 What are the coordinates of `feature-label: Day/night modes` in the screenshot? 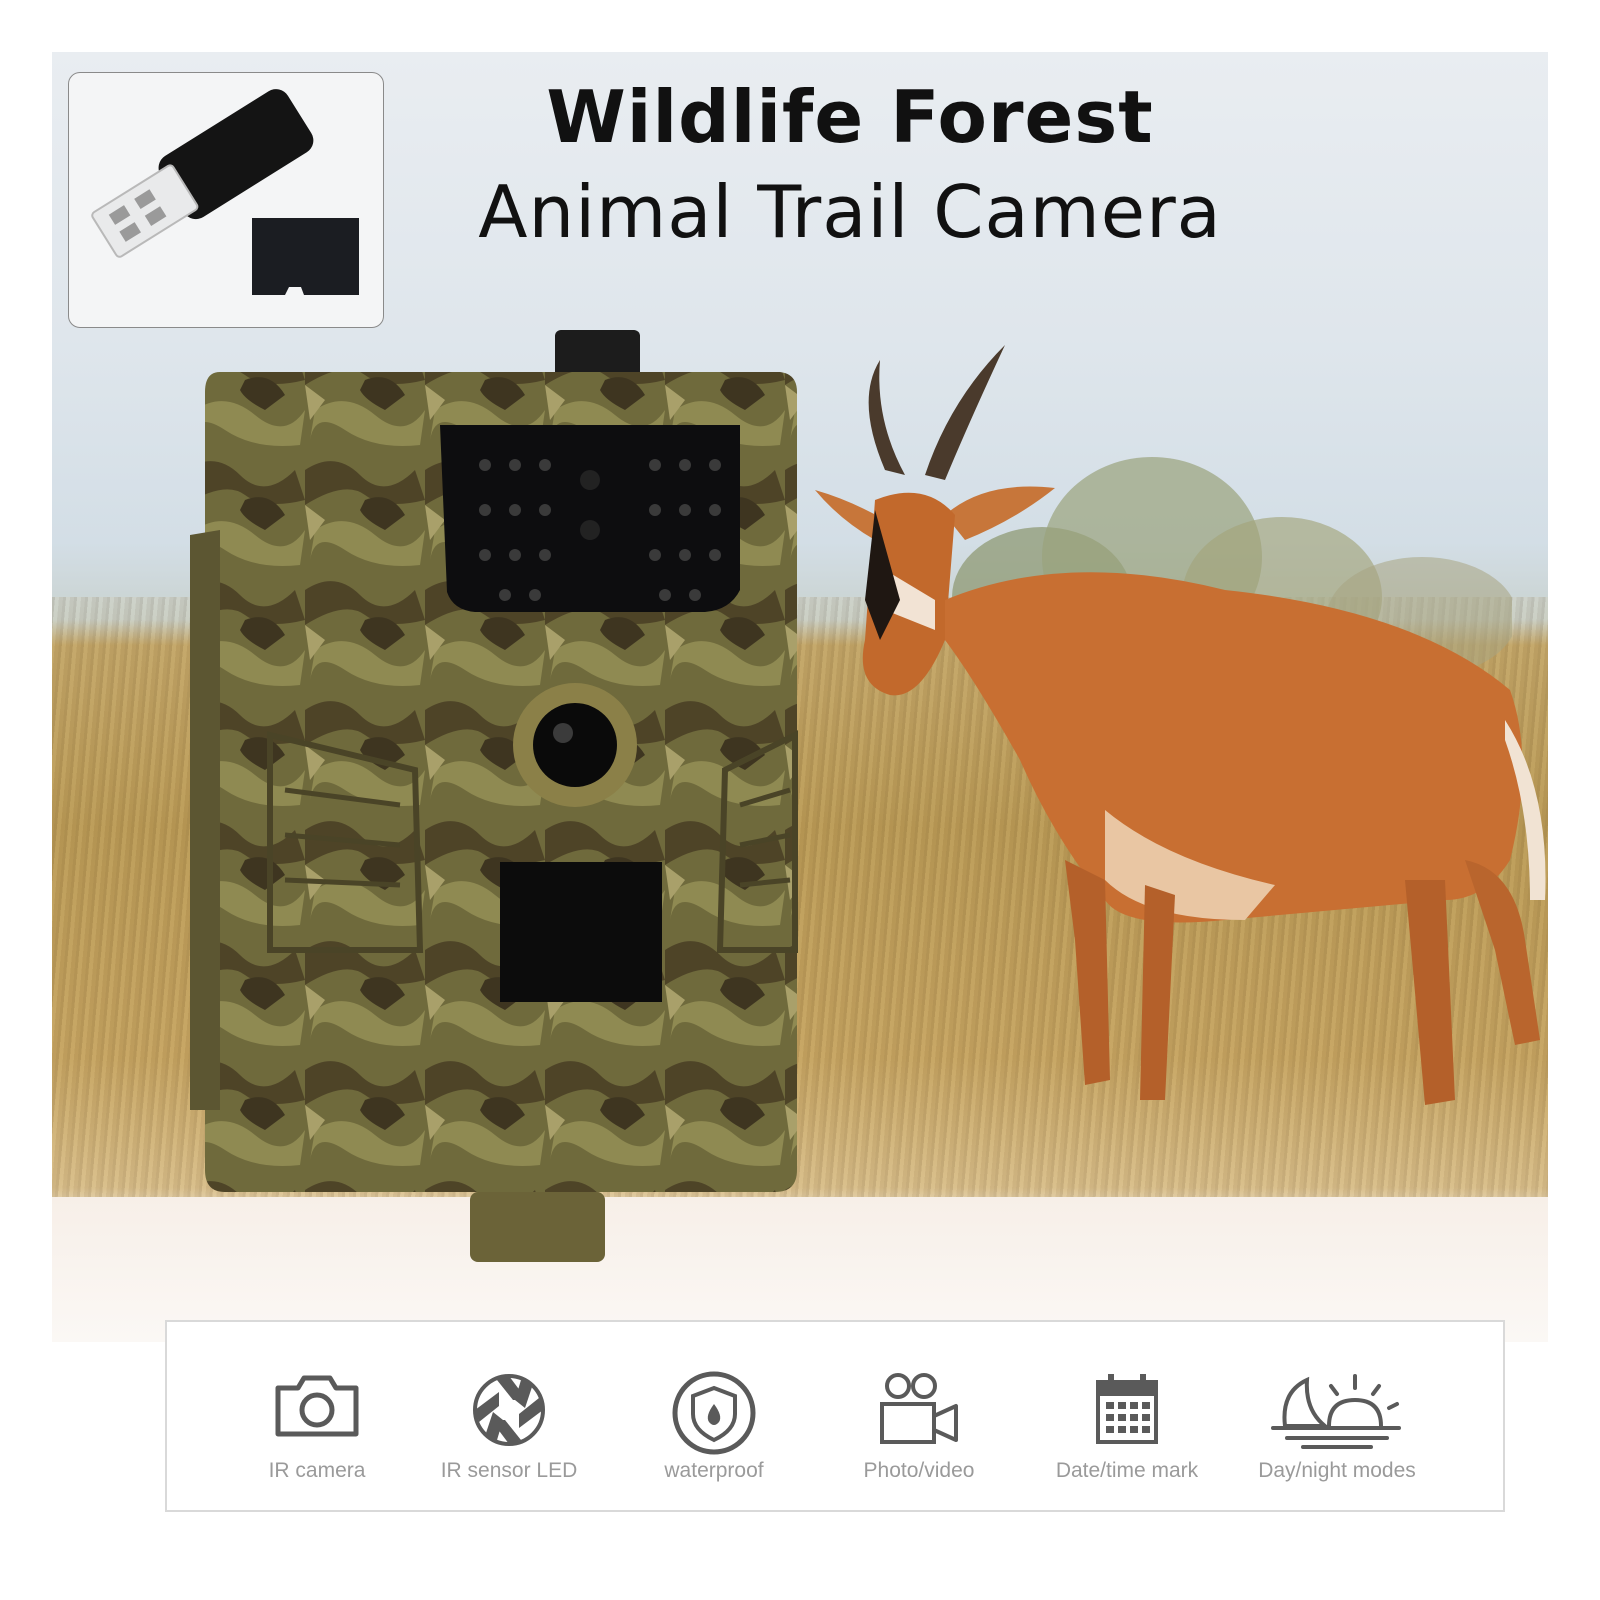 It's located at (1337, 1470).